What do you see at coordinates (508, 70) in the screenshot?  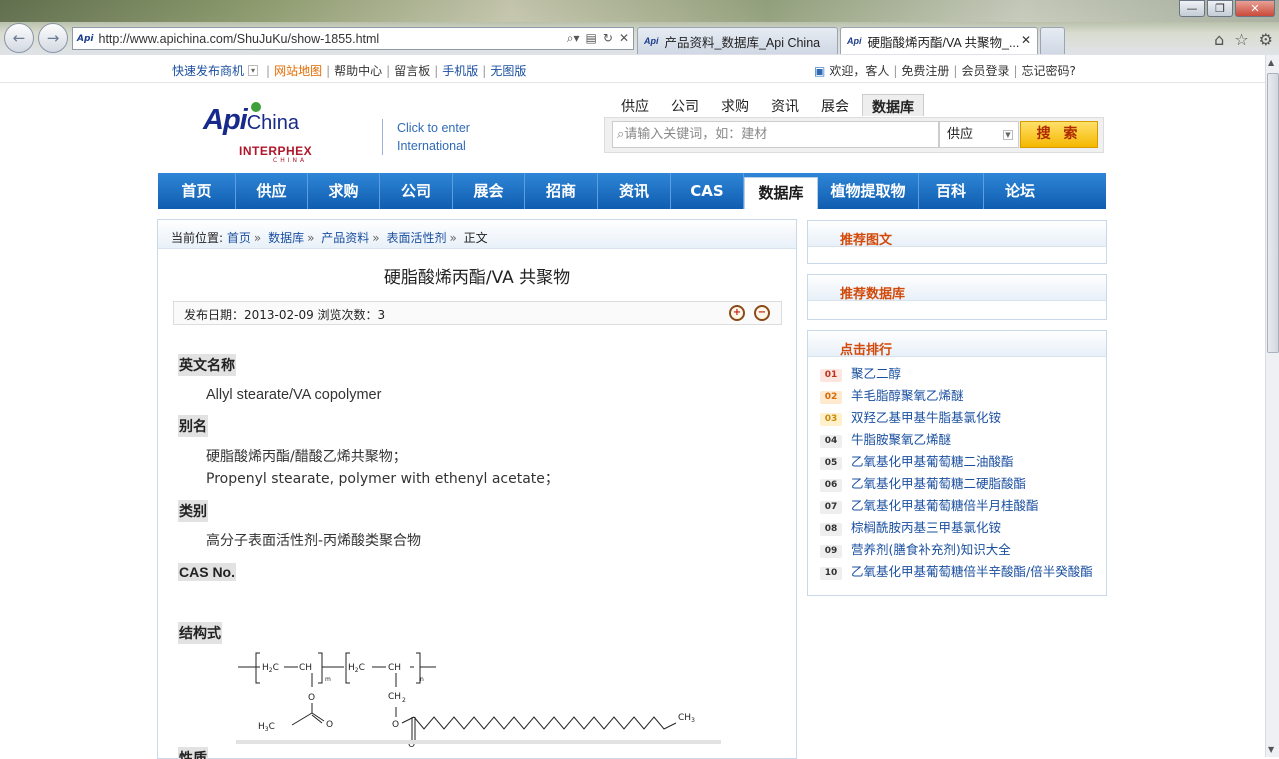 I see `no-image-link: 无图版` at bounding box center [508, 70].